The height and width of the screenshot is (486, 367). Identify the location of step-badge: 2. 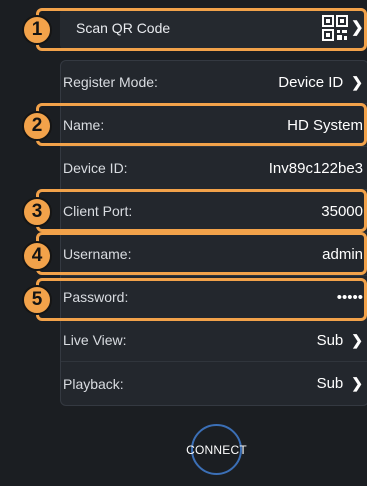
(37, 126).